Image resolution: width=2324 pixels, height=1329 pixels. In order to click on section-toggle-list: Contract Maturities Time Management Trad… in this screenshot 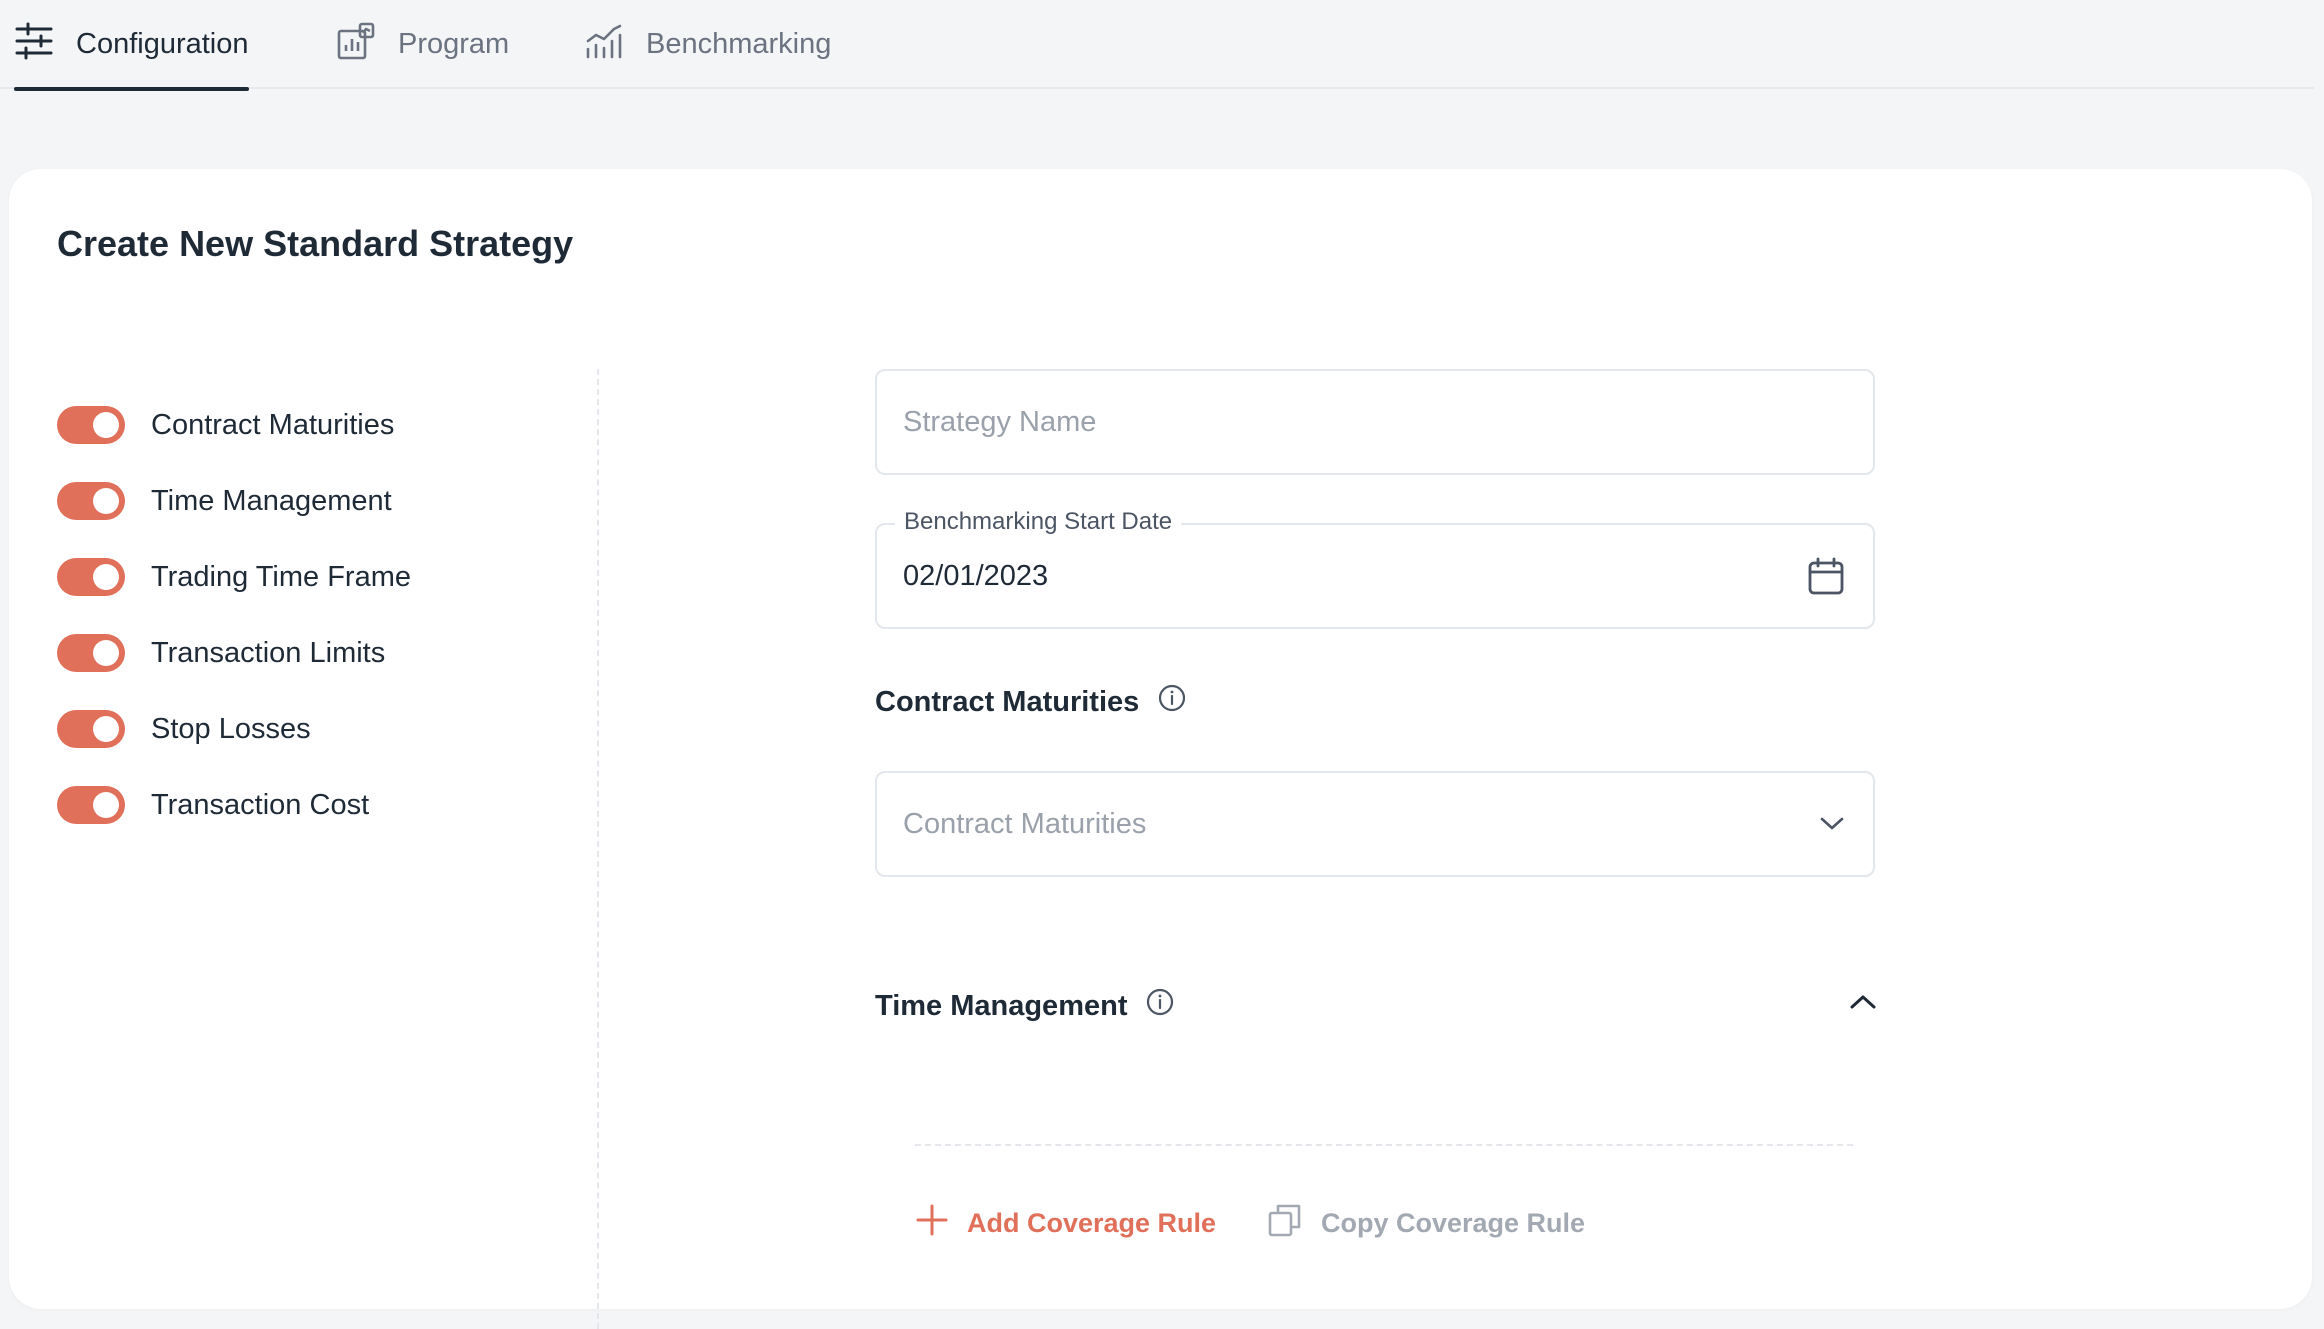, I will do `click(234, 615)`.